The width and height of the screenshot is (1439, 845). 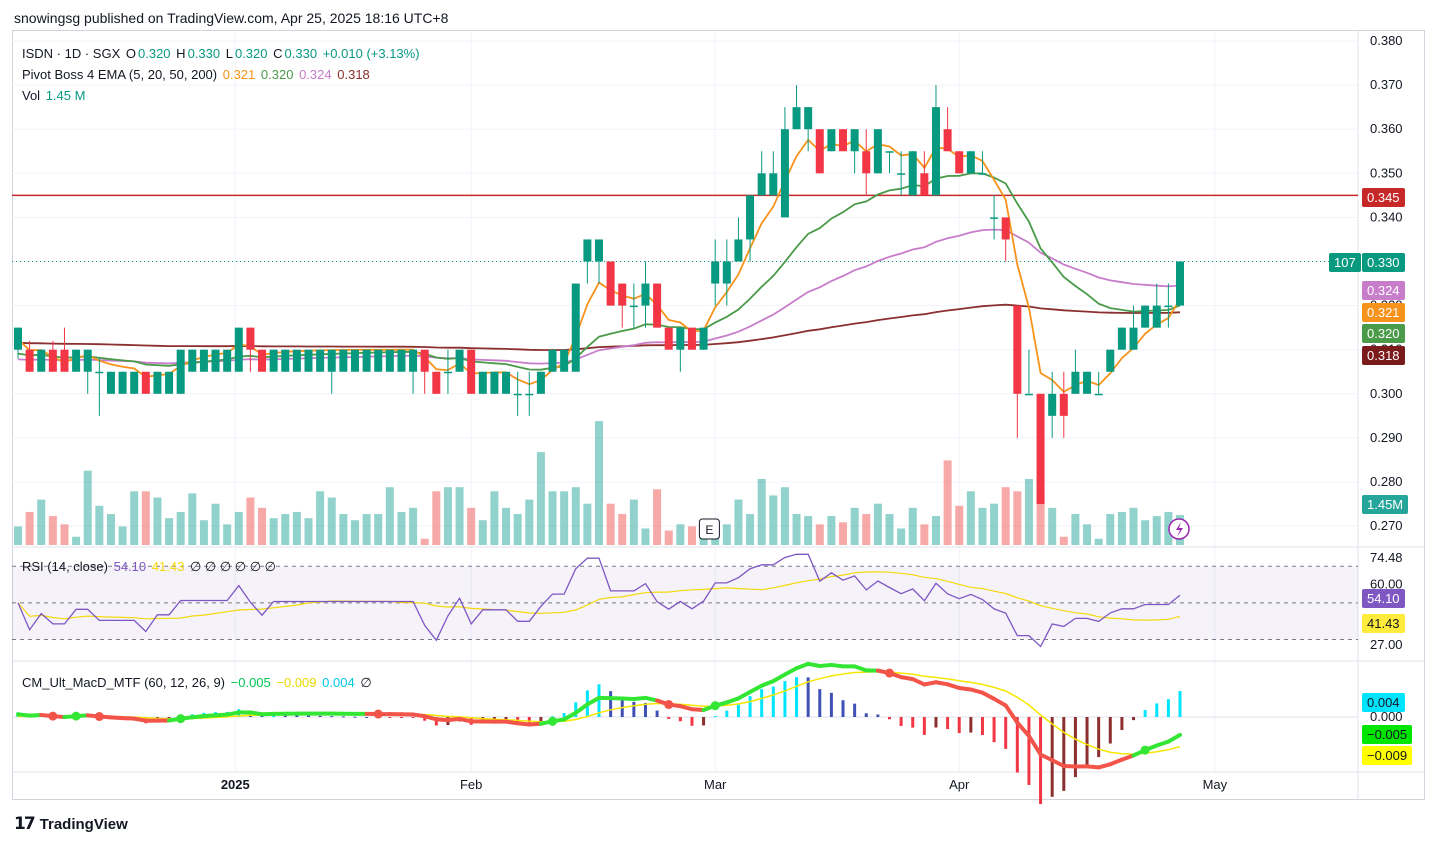 What do you see at coordinates (1386, 216) in the screenshot?
I see `price-axis-label: 0.340` at bounding box center [1386, 216].